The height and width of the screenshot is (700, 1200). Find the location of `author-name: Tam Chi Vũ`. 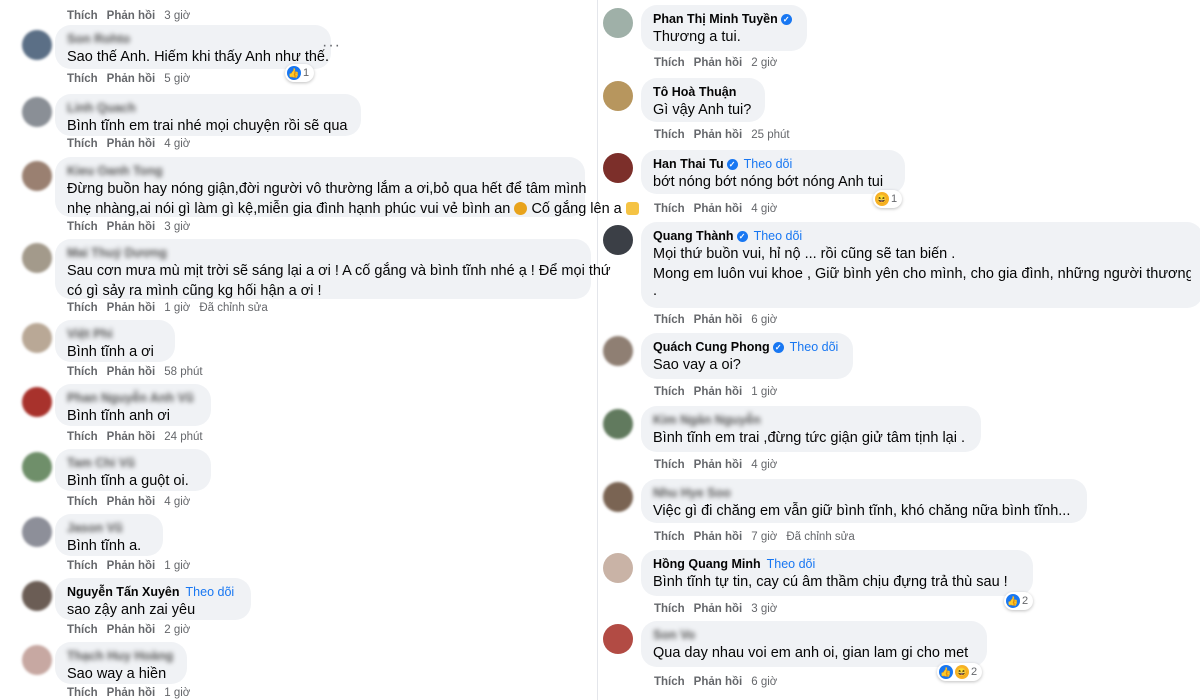

author-name: Tam Chi Vũ is located at coordinates (133, 463).